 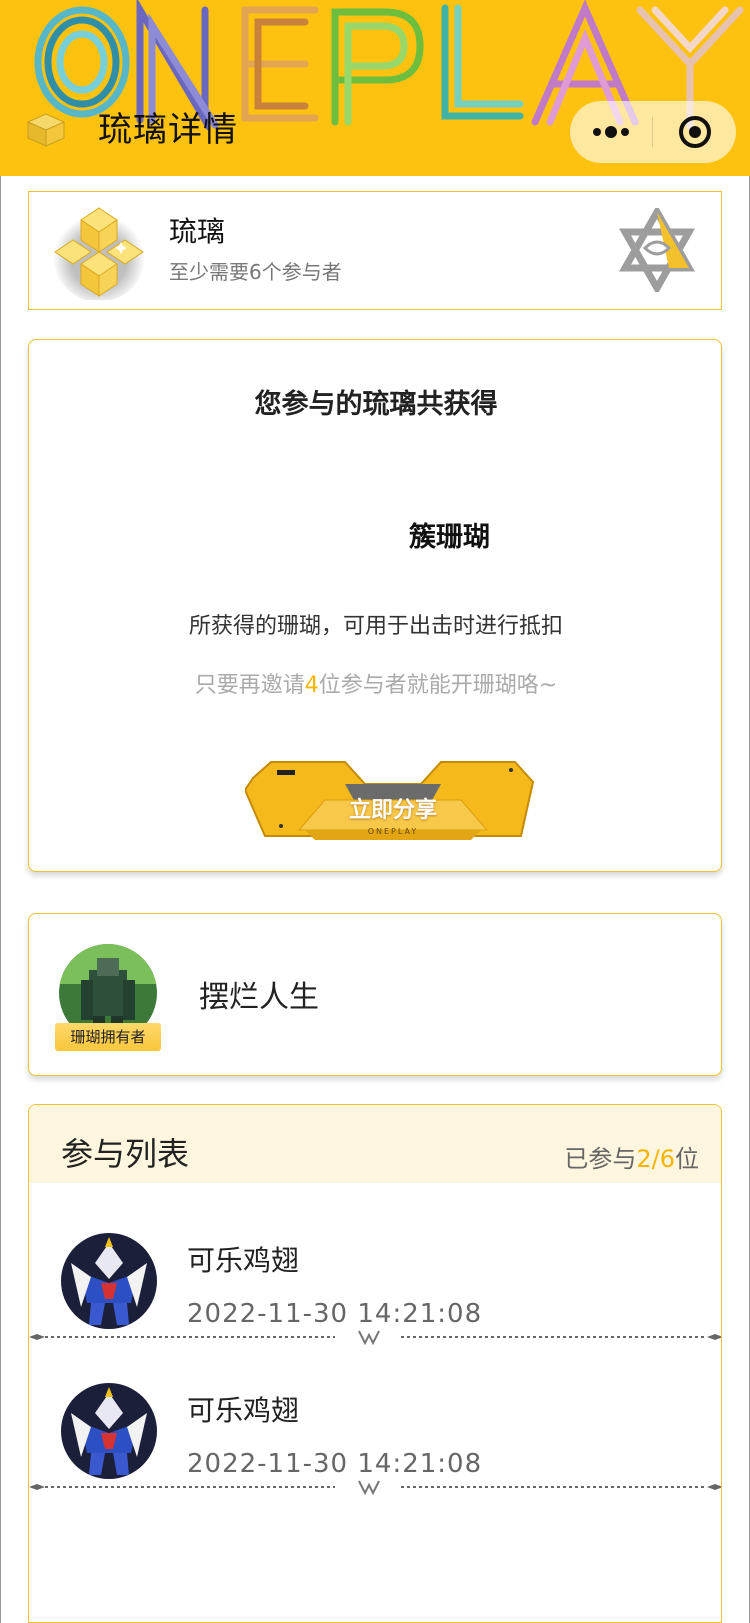 What do you see at coordinates (449, 537) in the screenshot?
I see `reward-amount: 簇珊瑚` at bounding box center [449, 537].